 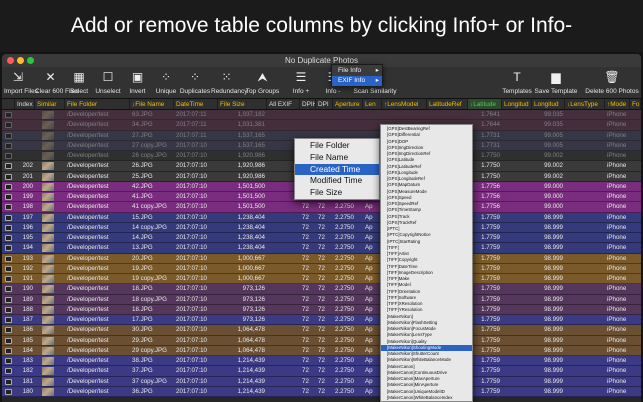 I want to click on toolbar-button-duplicates: ⁘ Duplicates, so click(x=195, y=83).